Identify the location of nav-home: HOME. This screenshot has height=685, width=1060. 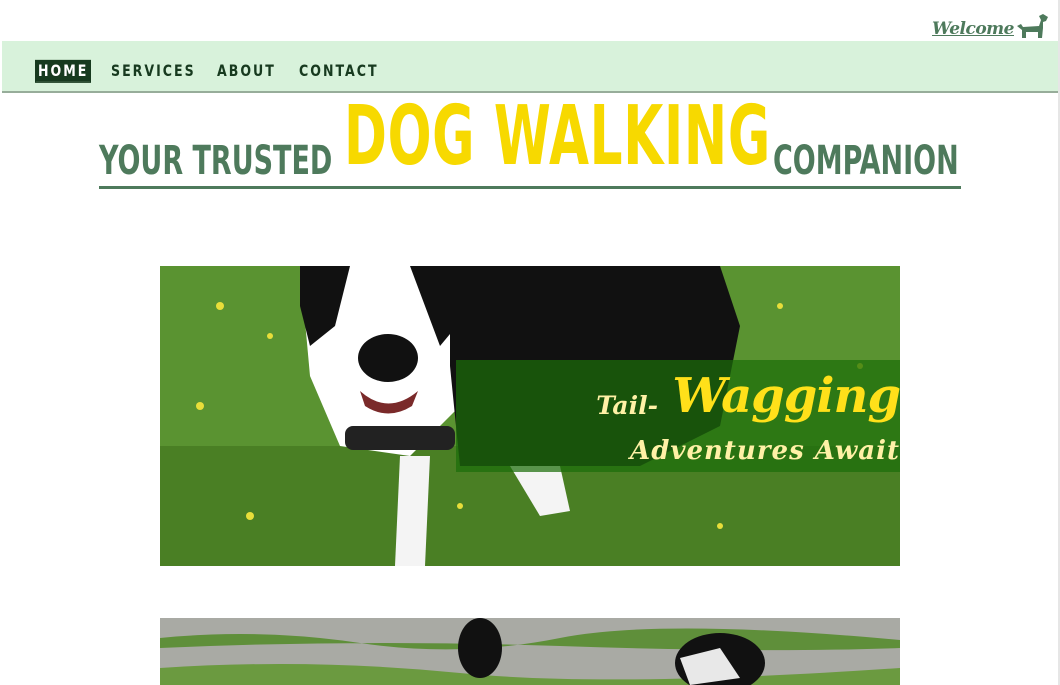
(63, 71).